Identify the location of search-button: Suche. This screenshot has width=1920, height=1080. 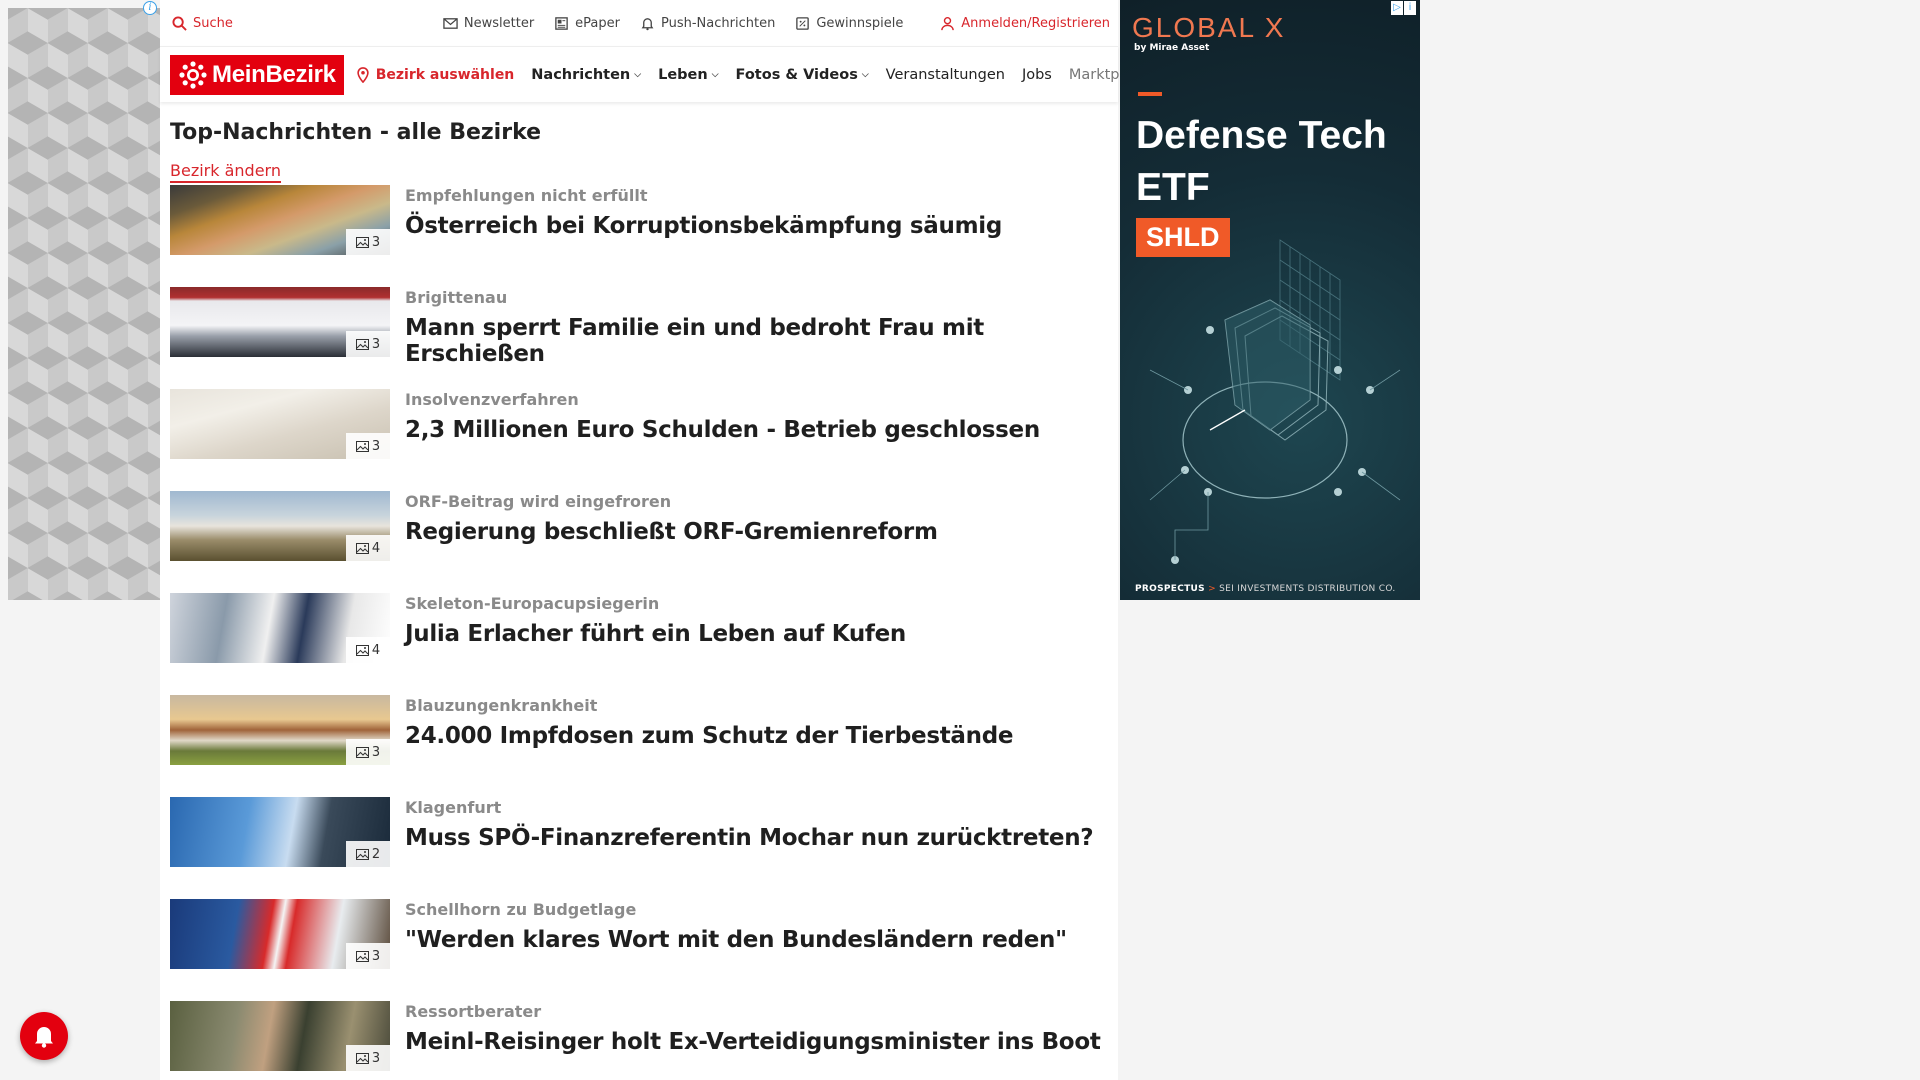
(202, 23).